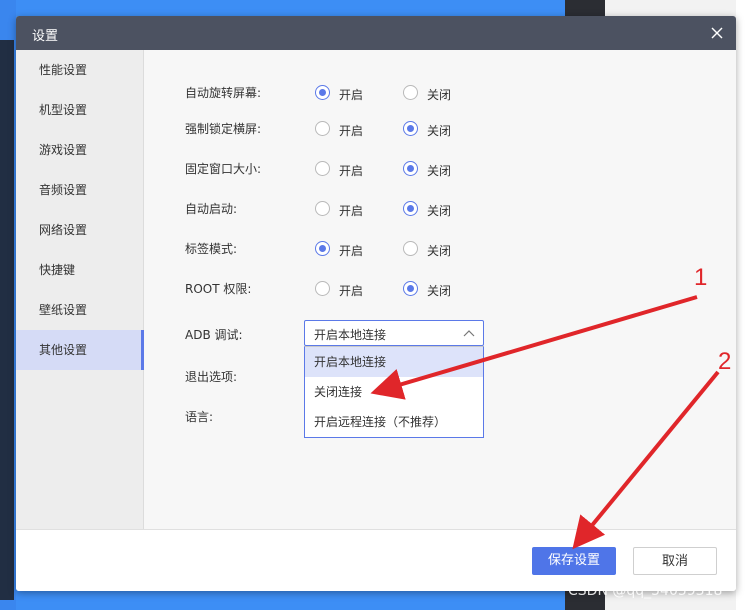 This screenshot has width=756, height=610. Describe the element at coordinates (223, 169) in the screenshot. I see `setting-label-fixed-window: 固定窗口大小:` at that location.